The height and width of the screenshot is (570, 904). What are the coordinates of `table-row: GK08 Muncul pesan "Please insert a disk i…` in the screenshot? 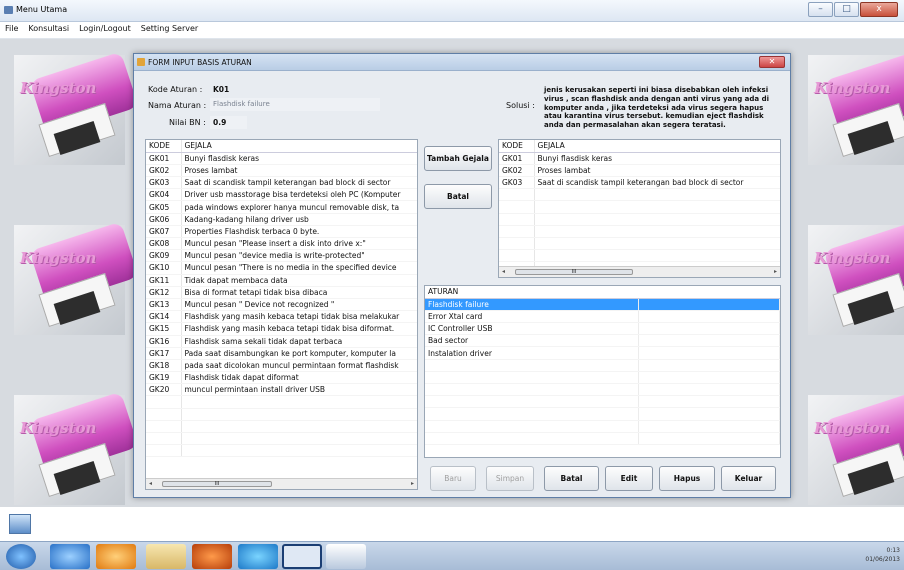 It's located at (281, 244).